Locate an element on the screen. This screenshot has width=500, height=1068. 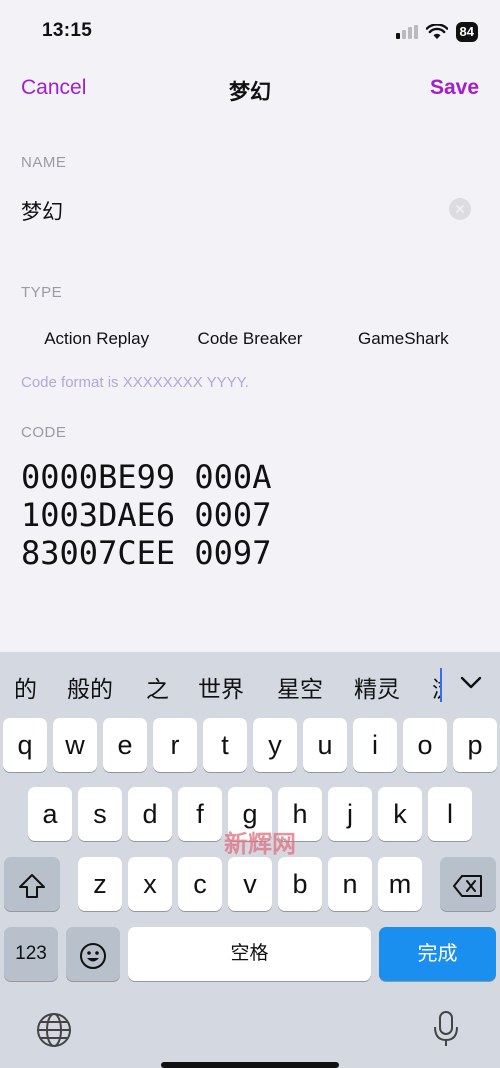
numbers-key: 123 is located at coordinates (31, 954).